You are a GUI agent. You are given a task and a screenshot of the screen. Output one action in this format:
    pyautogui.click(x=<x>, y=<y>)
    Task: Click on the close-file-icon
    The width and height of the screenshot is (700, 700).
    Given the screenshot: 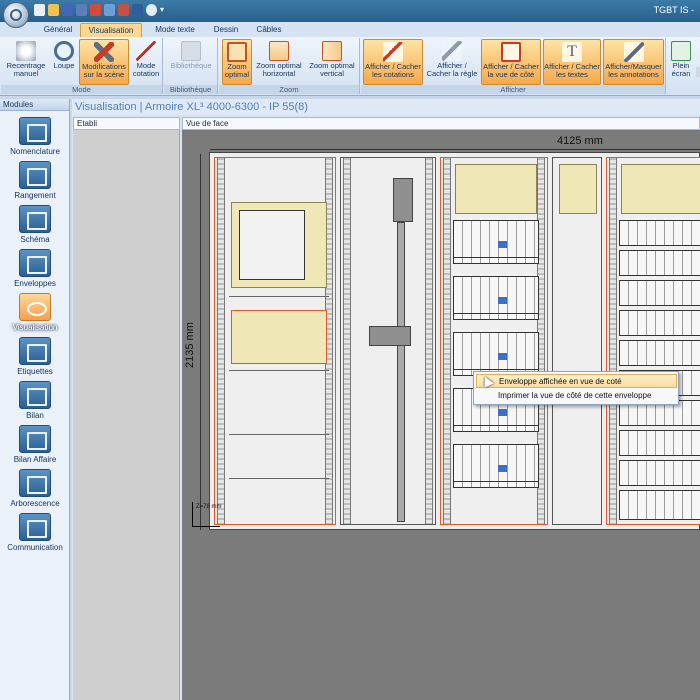 What is the action you would take?
    pyautogui.click(x=95, y=10)
    